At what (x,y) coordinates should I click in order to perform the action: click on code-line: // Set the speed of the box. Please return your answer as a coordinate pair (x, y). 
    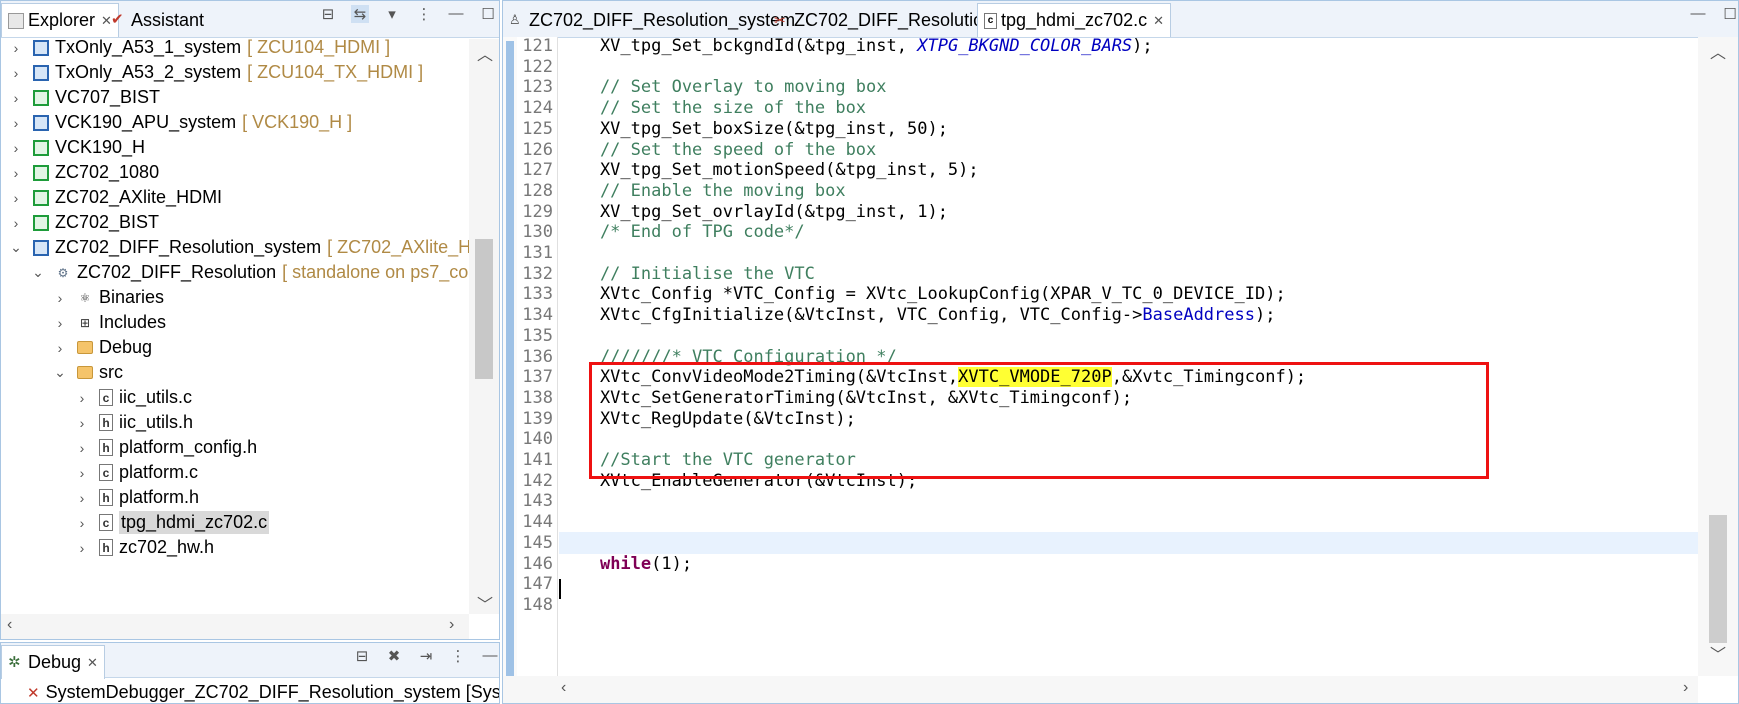
    Looking at the image, I should click on (1128, 150).